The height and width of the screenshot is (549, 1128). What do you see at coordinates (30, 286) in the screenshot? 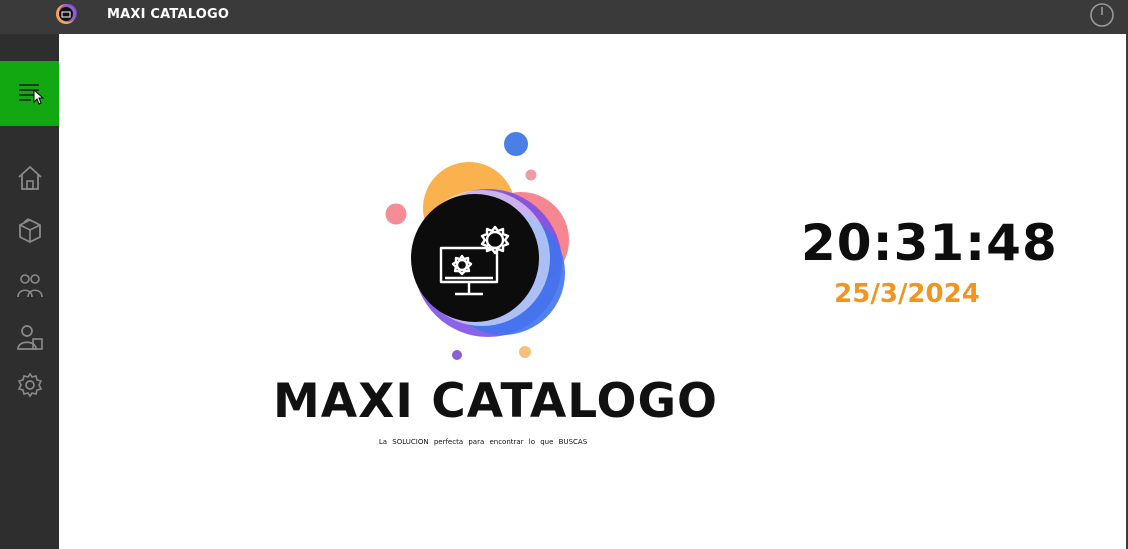
I see `users-icon` at bounding box center [30, 286].